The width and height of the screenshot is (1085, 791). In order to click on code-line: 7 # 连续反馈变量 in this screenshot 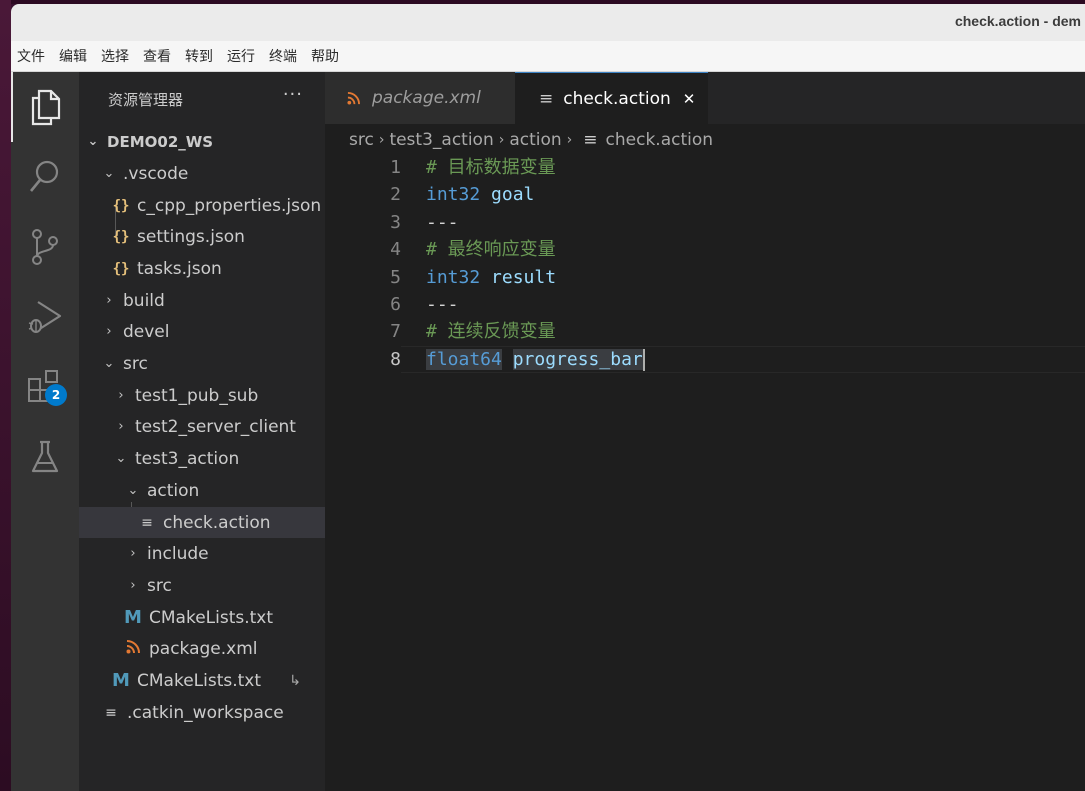, I will do `click(705, 331)`.